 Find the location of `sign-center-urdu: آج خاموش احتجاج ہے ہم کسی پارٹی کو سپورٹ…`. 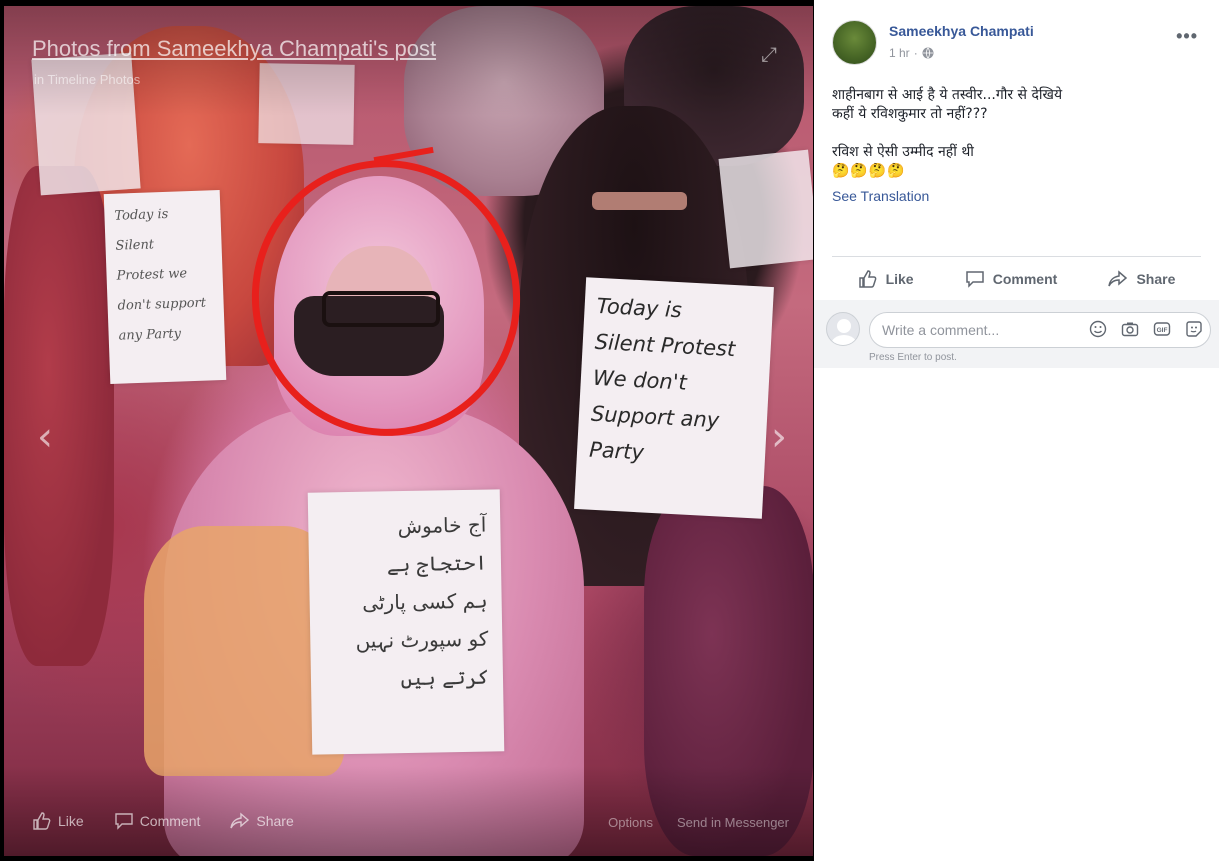

sign-center-urdu: آج خاموش احتجاج ہے ہم کسی پارٹی کو سپورٹ… is located at coordinates (406, 622).